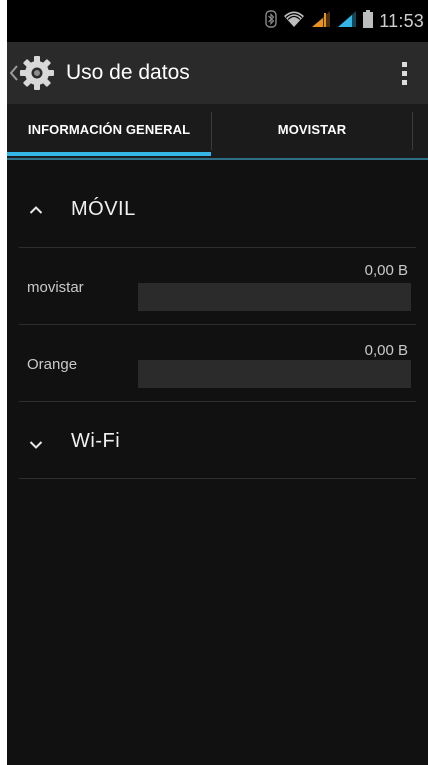  I want to click on tab-underline, so click(217, 159).